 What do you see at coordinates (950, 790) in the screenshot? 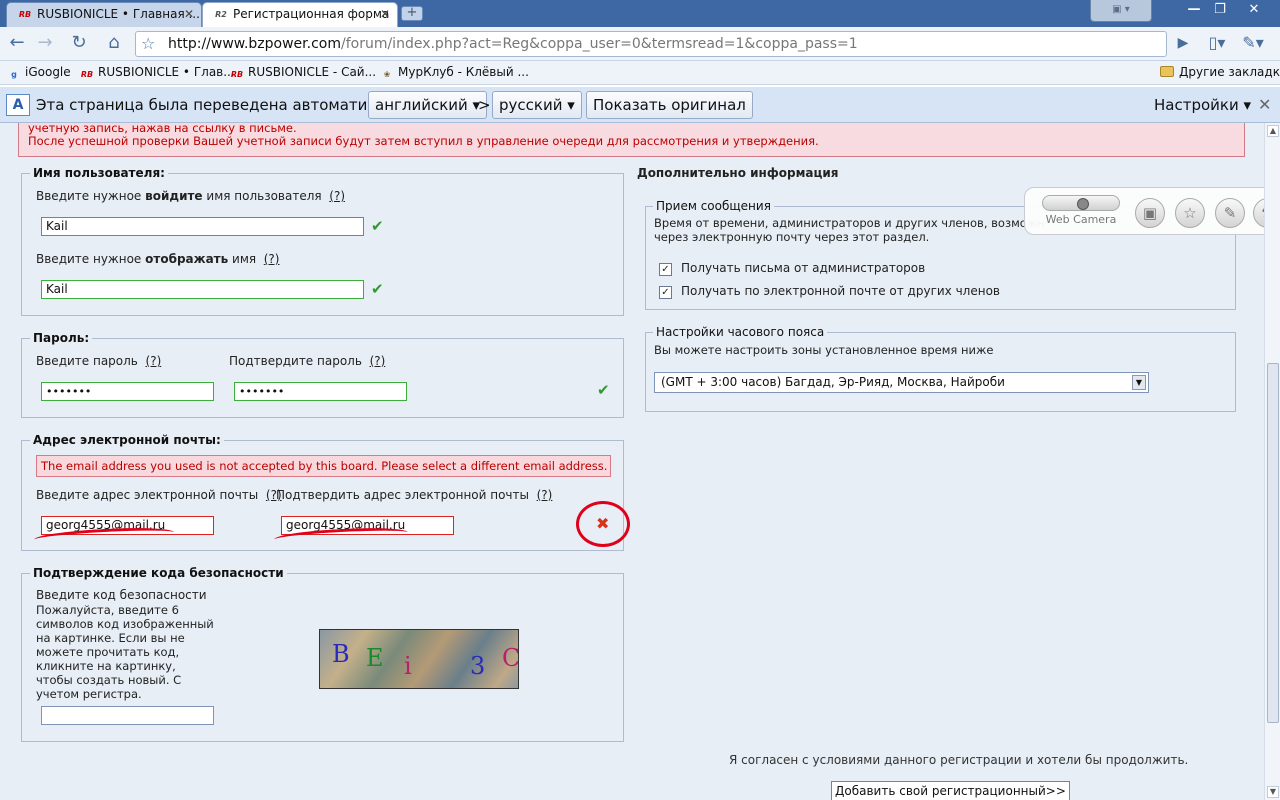
I see `submit-registration-button: Добавить свой регистрационный>>` at bounding box center [950, 790].